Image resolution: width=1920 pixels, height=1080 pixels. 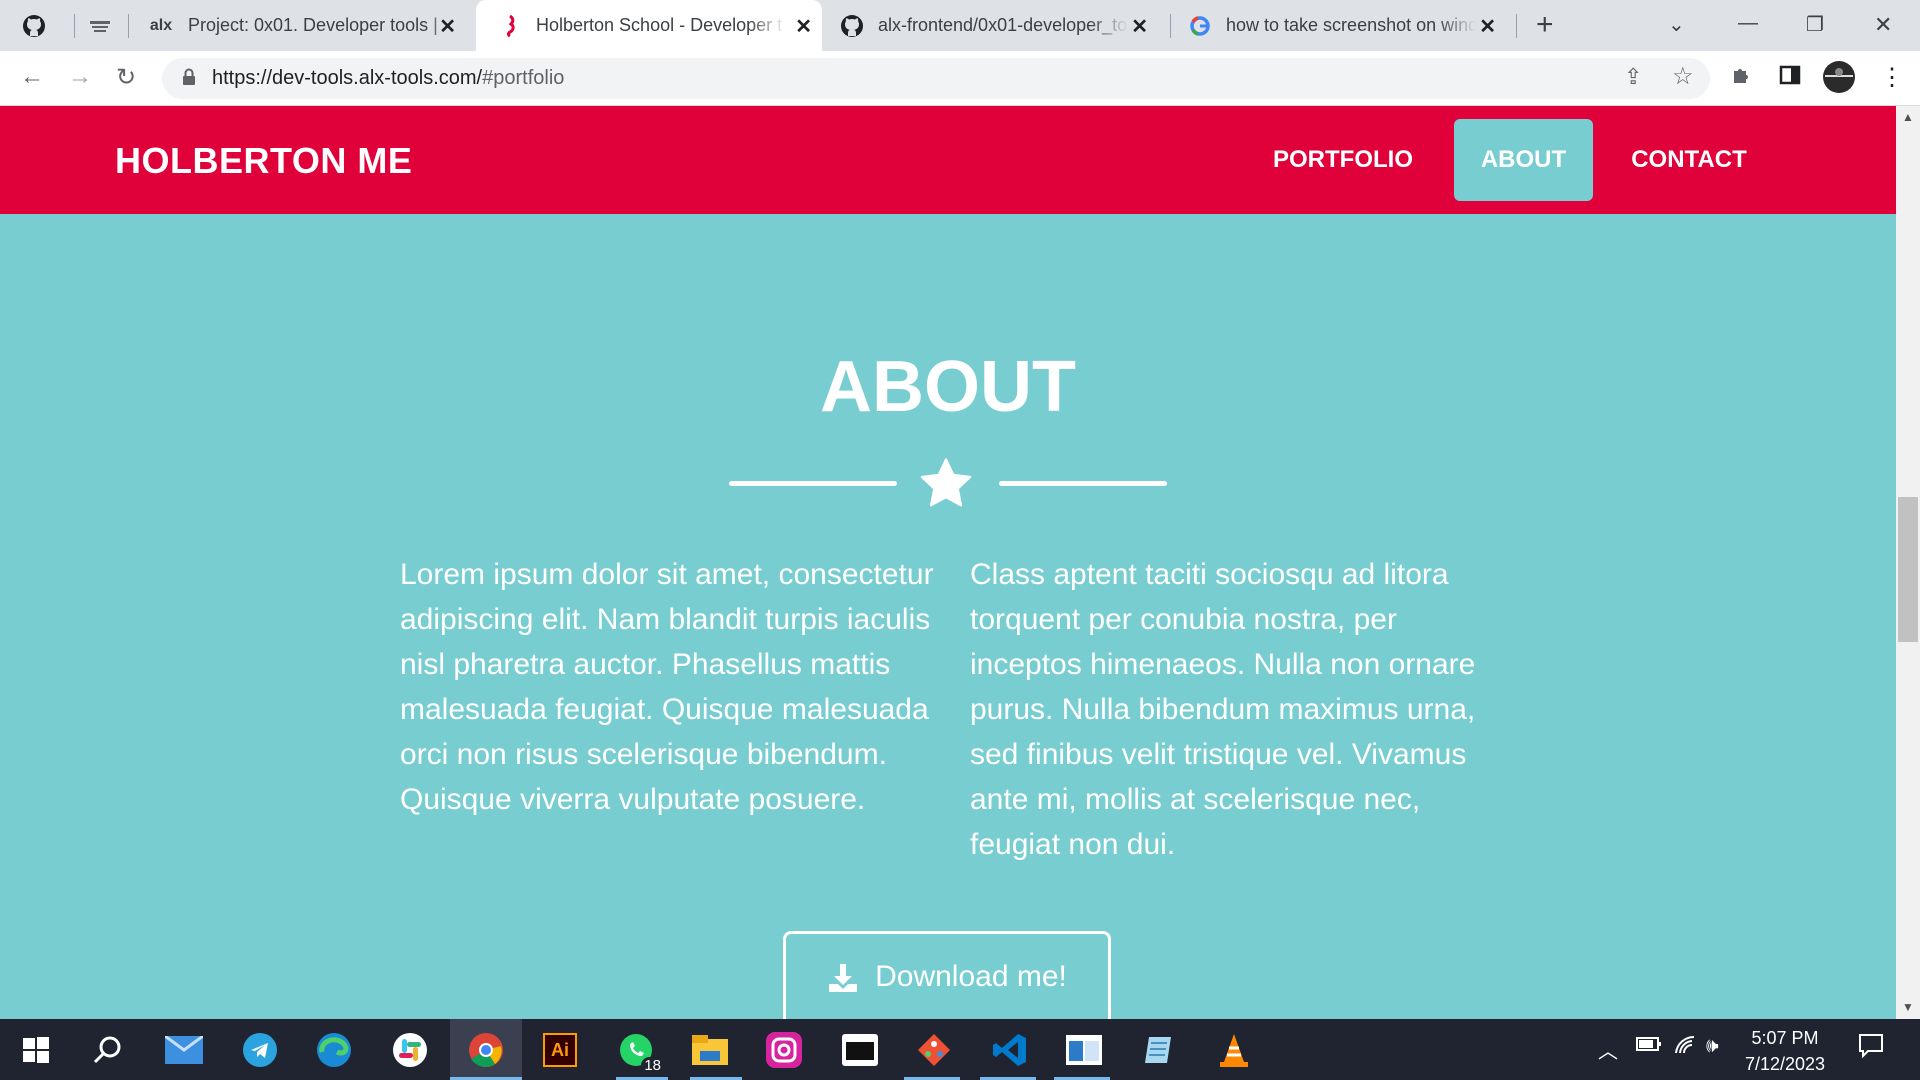 I want to click on url-host: https://dev-tools.alx-tools.com/, so click(x=347, y=78).